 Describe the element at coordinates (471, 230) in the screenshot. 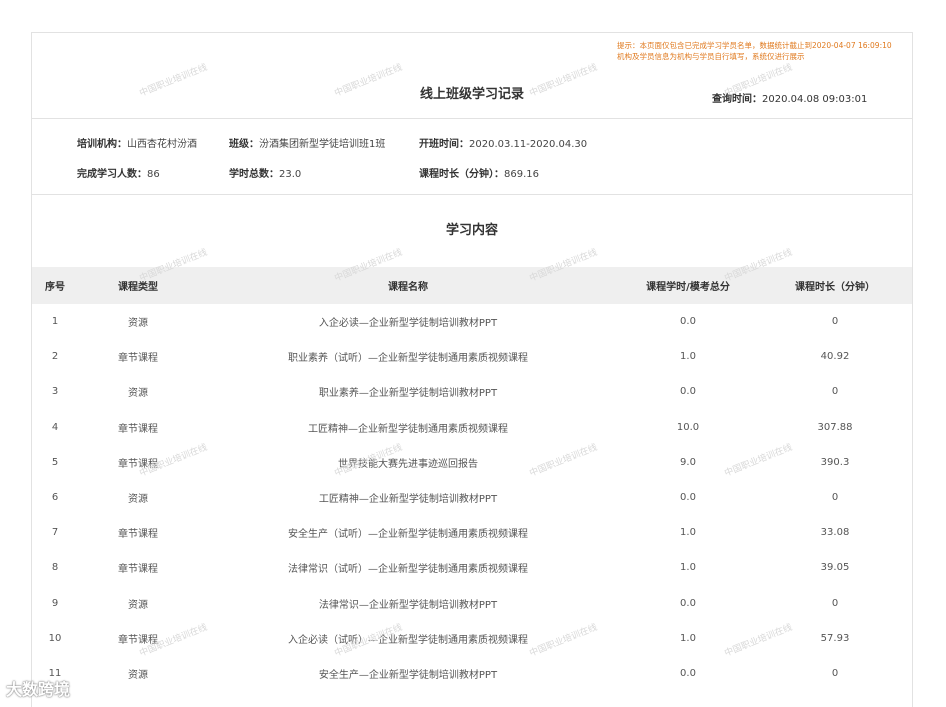

I see `section-title: 学习内容` at that location.